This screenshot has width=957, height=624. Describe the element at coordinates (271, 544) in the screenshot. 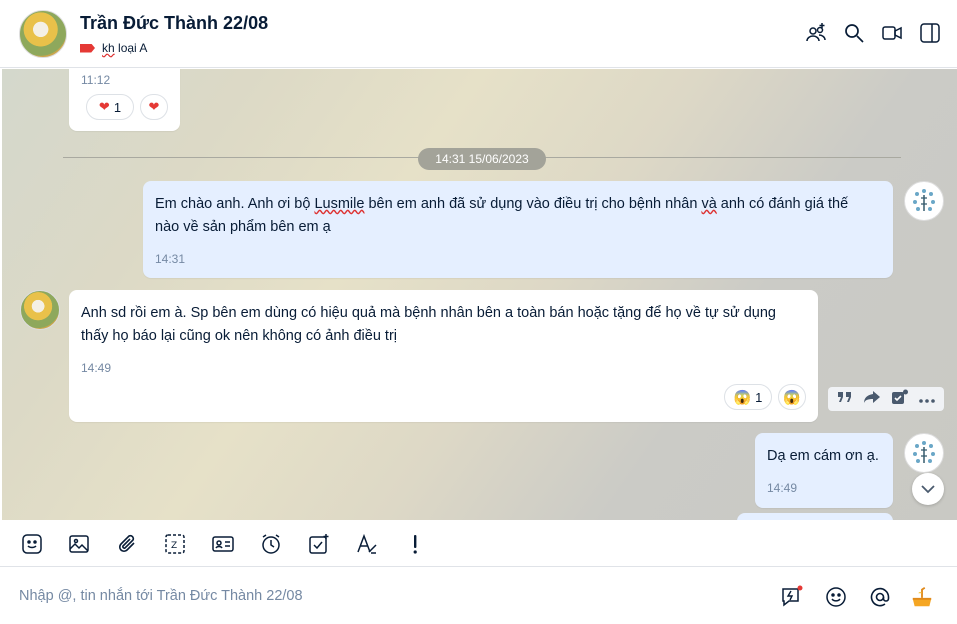

I see `reminder-icon` at that location.